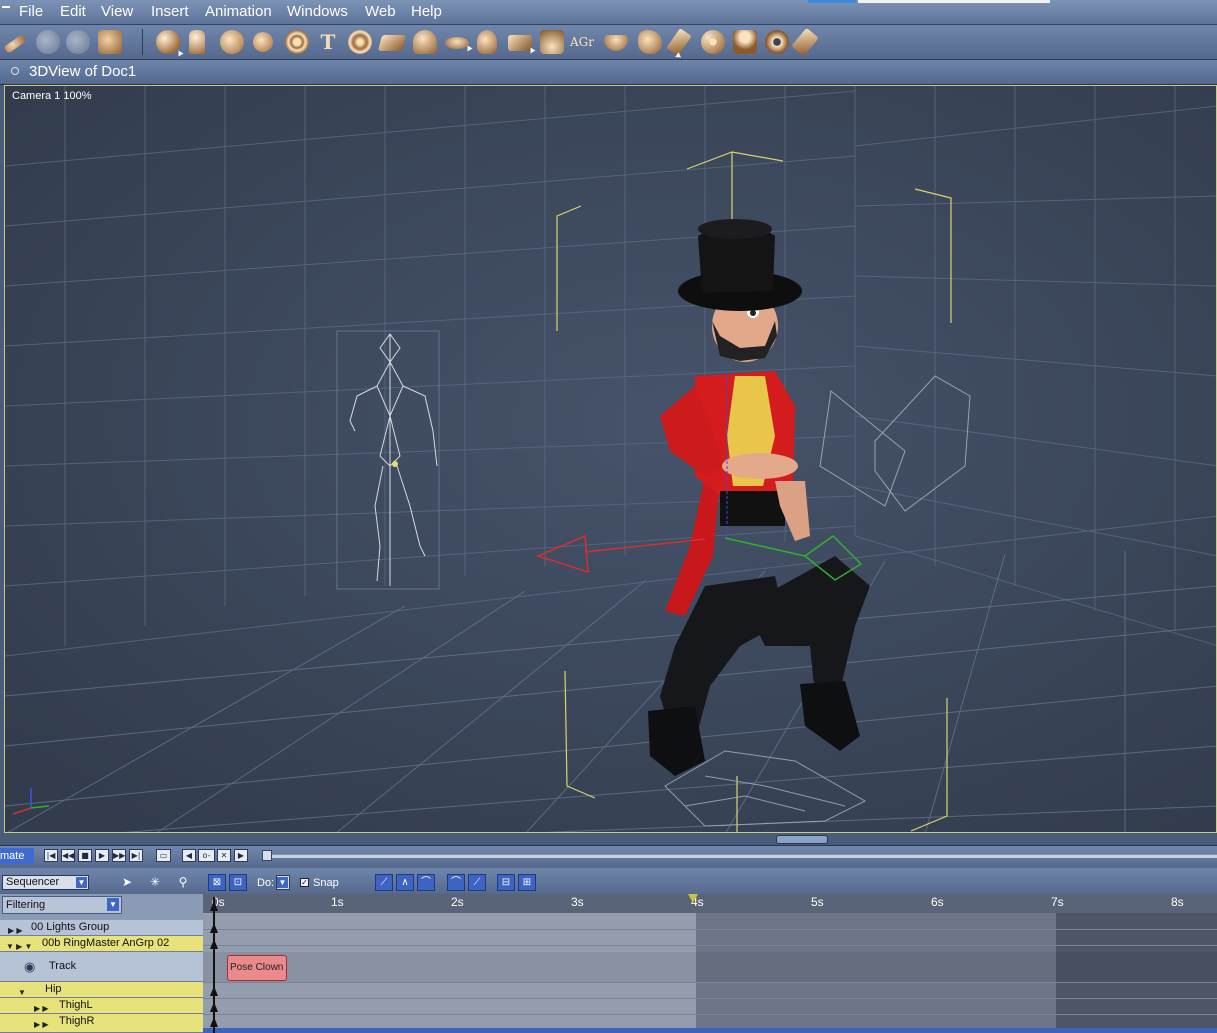 Image resolution: width=1217 pixels, height=1033 pixels. Describe the element at coordinates (425, 42) in the screenshot. I see `tree-icon` at that location.